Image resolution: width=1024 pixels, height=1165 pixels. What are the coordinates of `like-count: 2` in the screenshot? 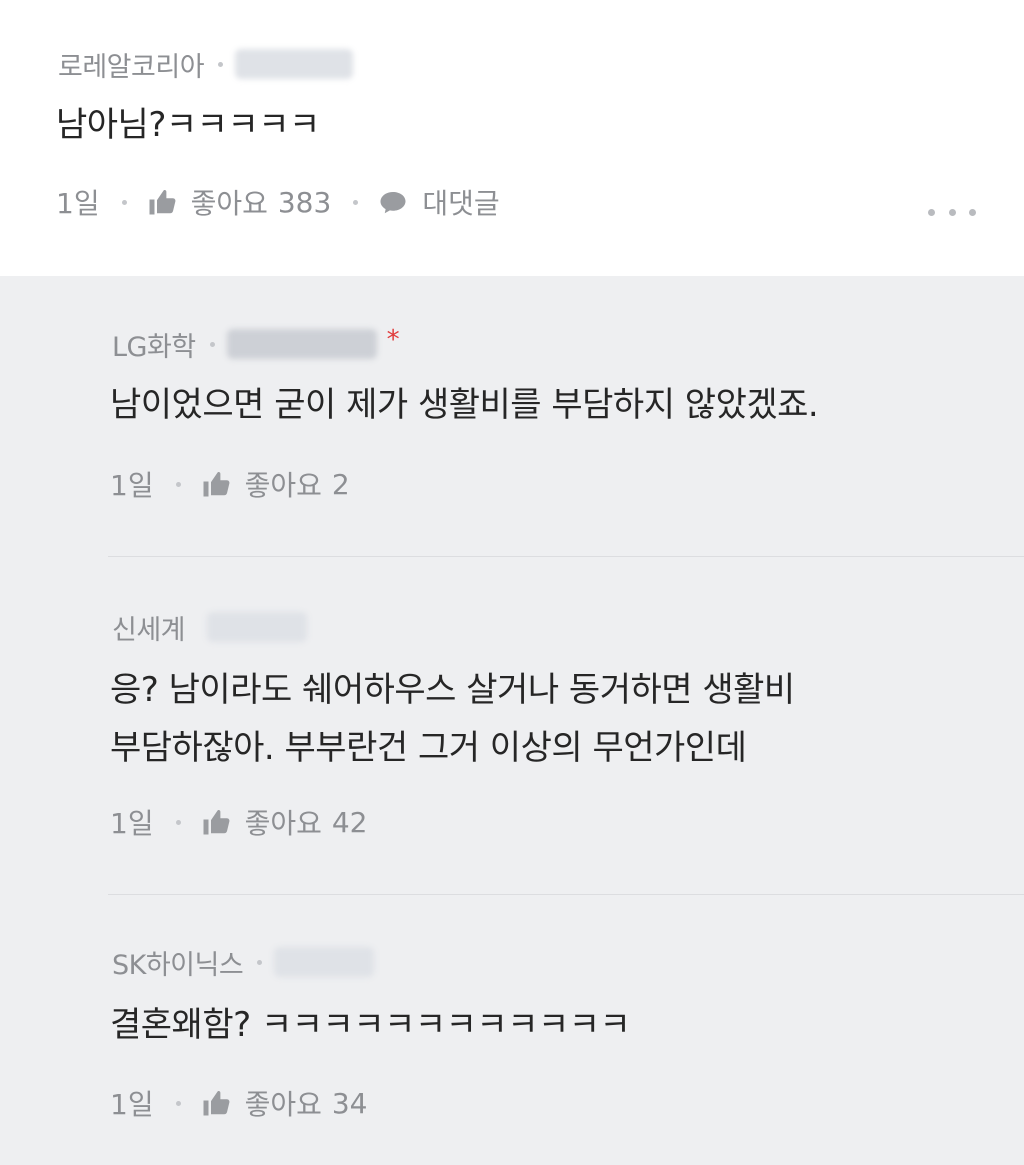 It's located at (340, 484).